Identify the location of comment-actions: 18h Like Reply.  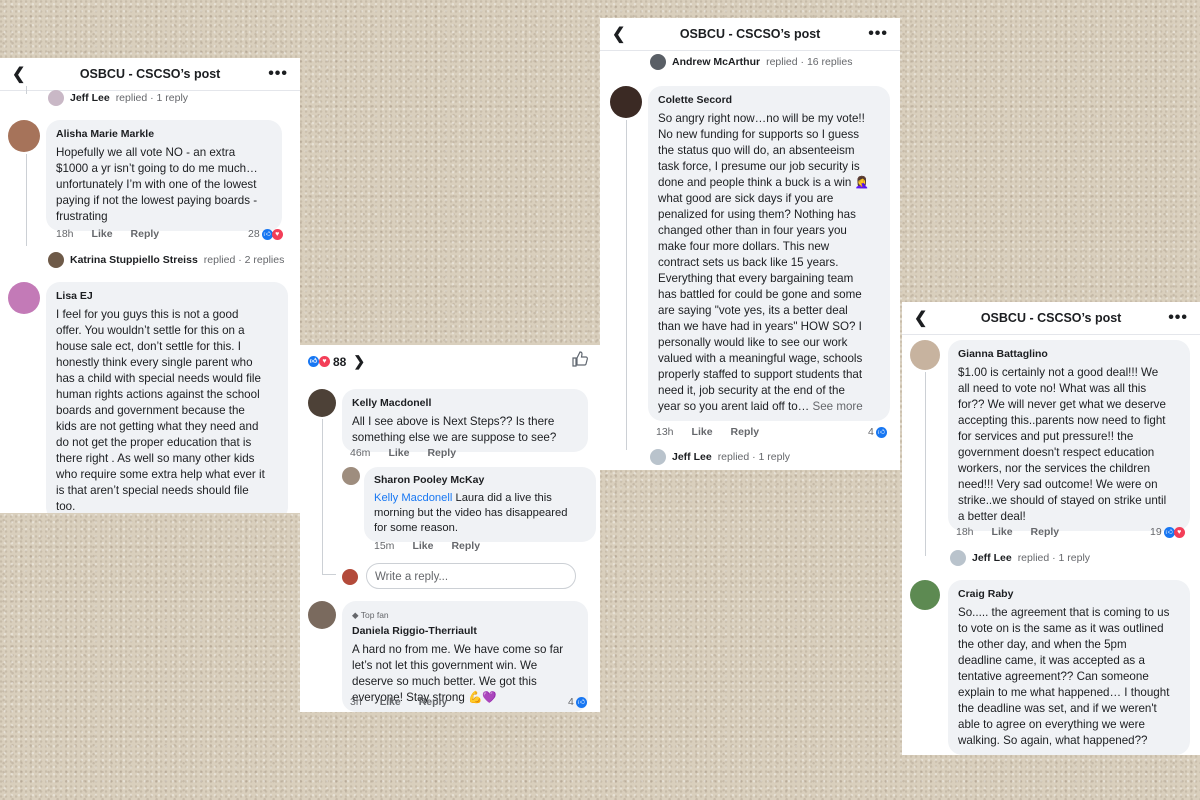
(1007, 532).